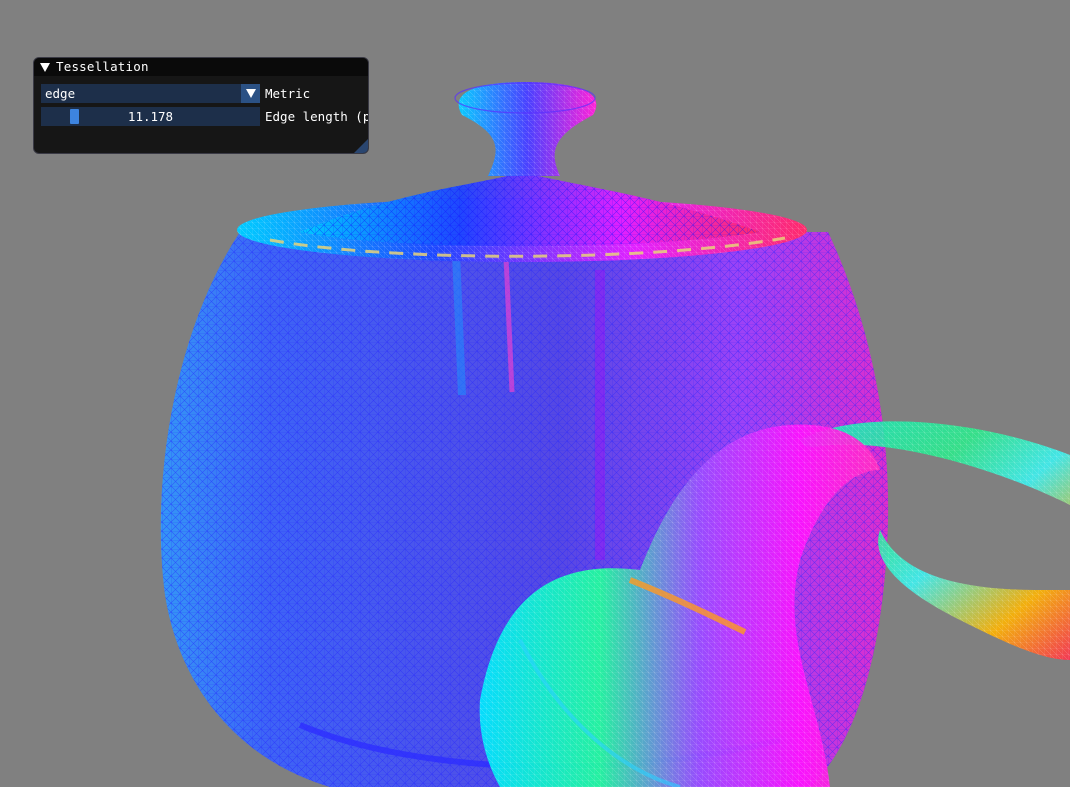 The width and height of the screenshot is (1070, 787). What do you see at coordinates (525, 129) in the screenshot?
I see `teapot-knob` at bounding box center [525, 129].